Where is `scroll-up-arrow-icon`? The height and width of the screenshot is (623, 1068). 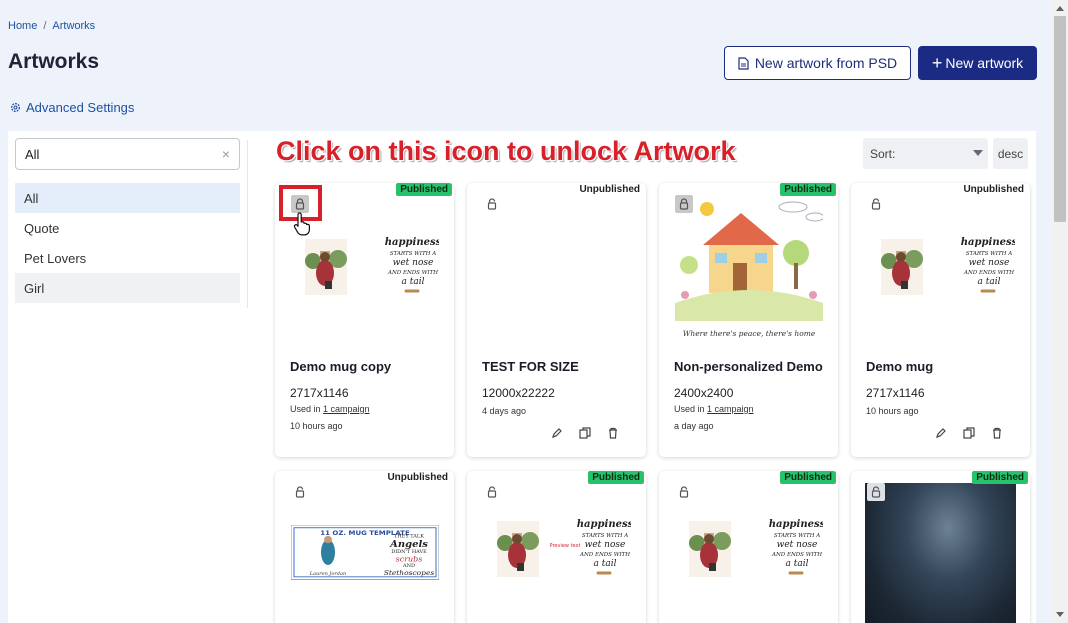
scroll-up-arrow-icon is located at coordinates (1060, 8).